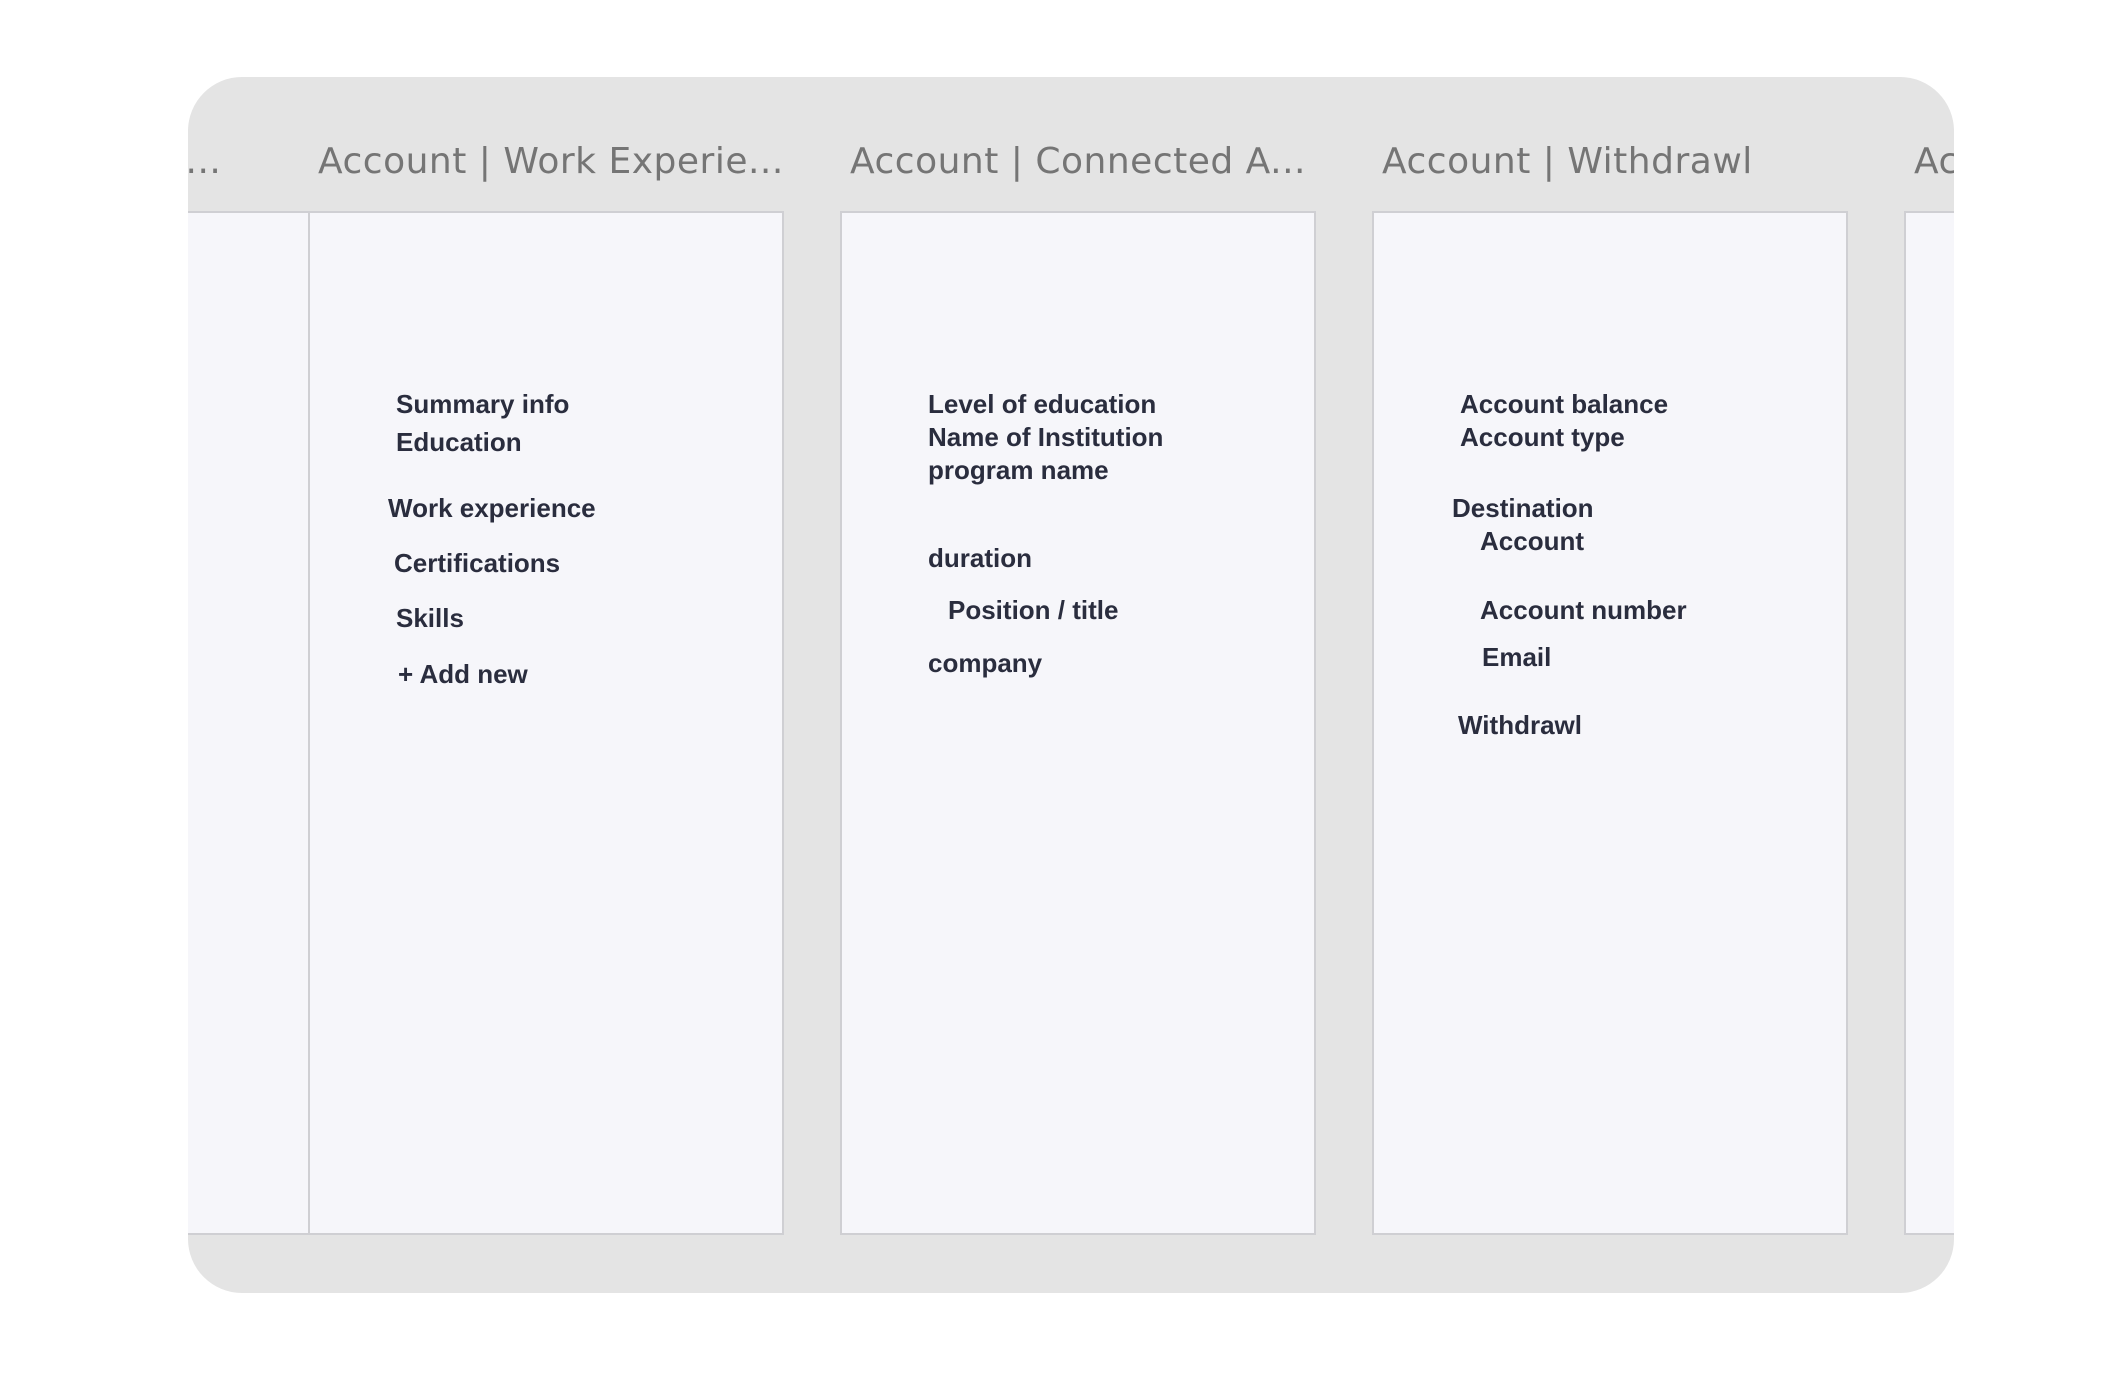  Describe the element at coordinates (1583, 610) in the screenshot. I see `item-account-number: Account number` at that location.